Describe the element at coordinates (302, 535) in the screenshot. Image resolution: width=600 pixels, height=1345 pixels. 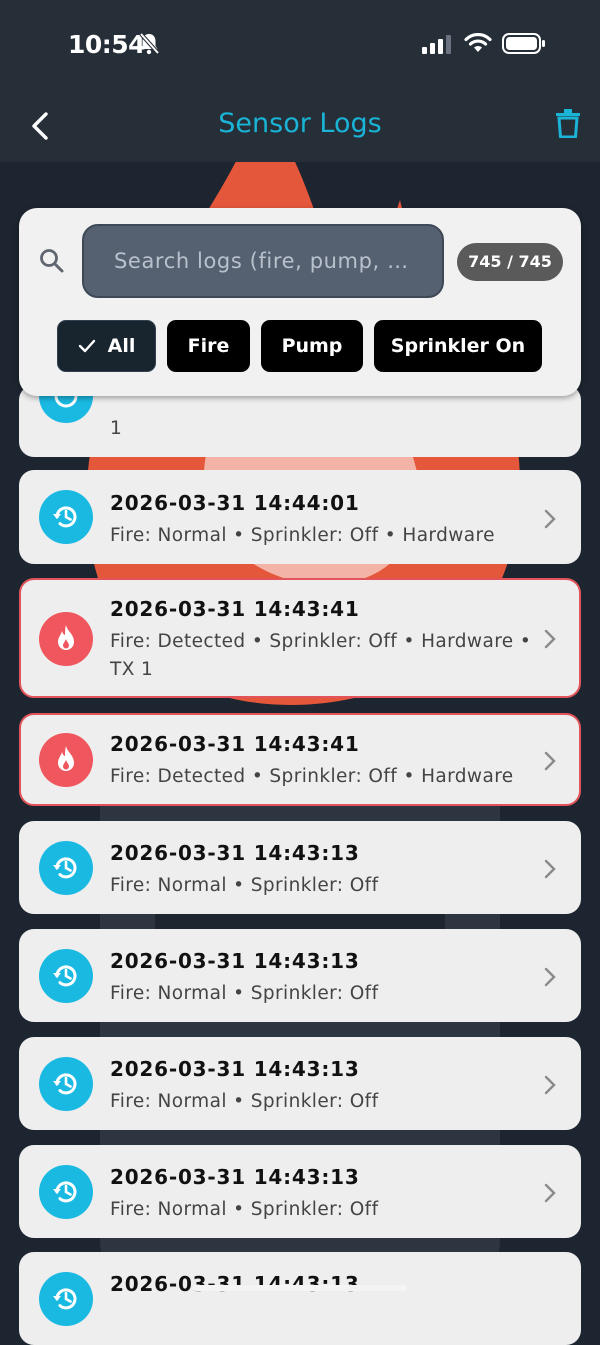
I see `log-detail: Fire: Normal • Sprinkler: Off • Hardware` at that location.